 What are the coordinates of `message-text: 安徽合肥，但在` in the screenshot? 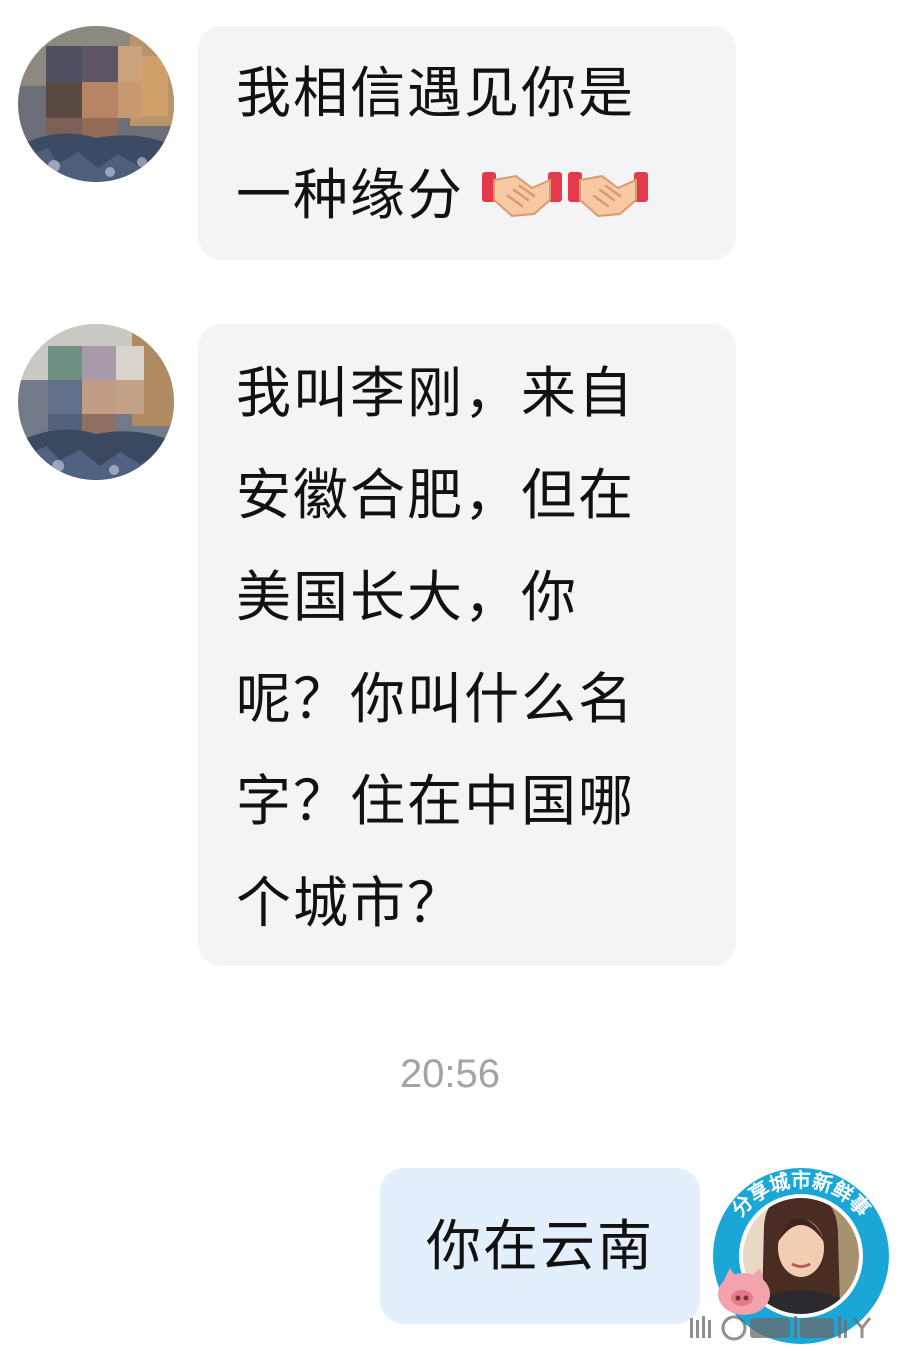 It's located at (436, 495).